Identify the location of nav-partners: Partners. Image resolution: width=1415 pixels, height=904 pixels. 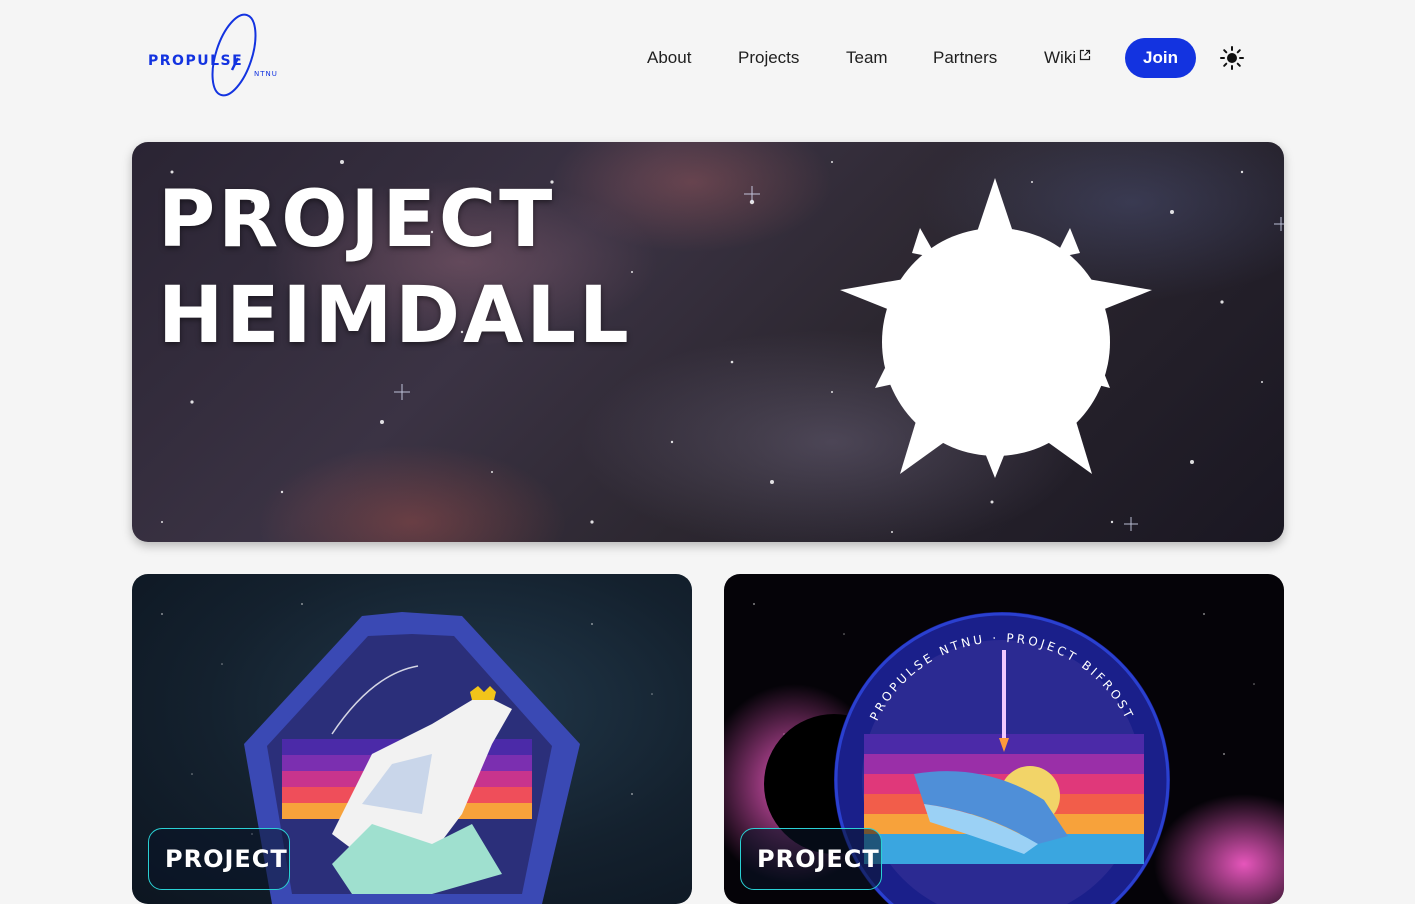
(965, 58).